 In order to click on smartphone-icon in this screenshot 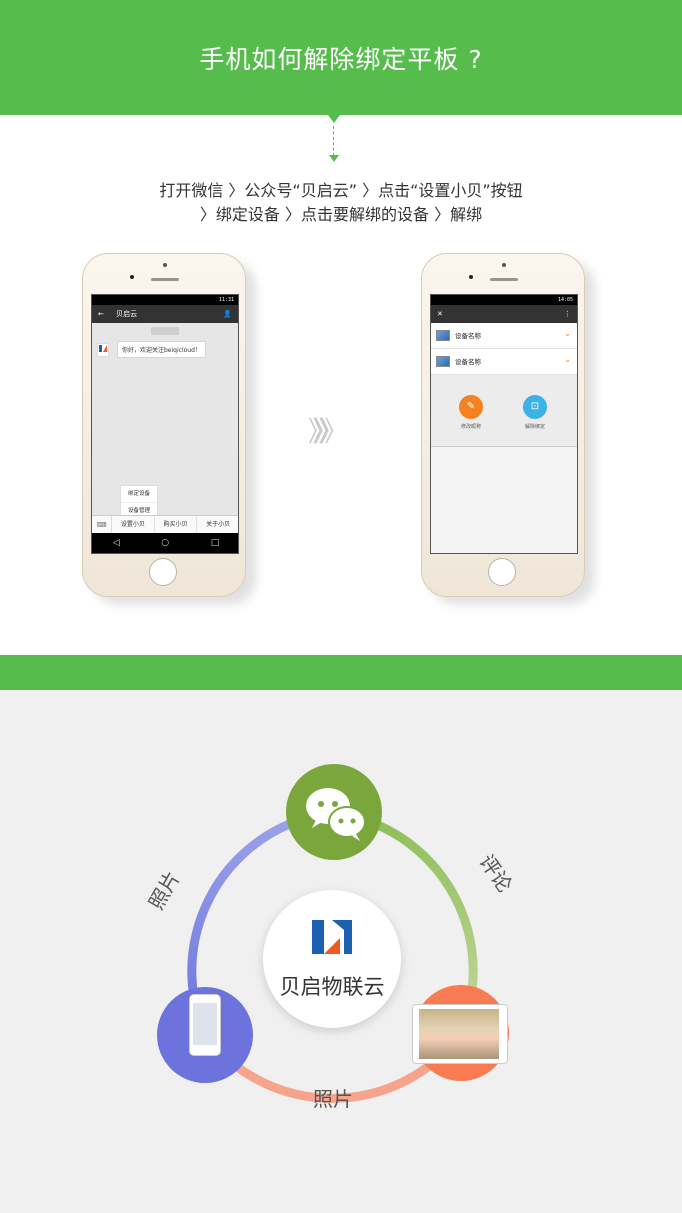, I will do `click(205, 1025)`.